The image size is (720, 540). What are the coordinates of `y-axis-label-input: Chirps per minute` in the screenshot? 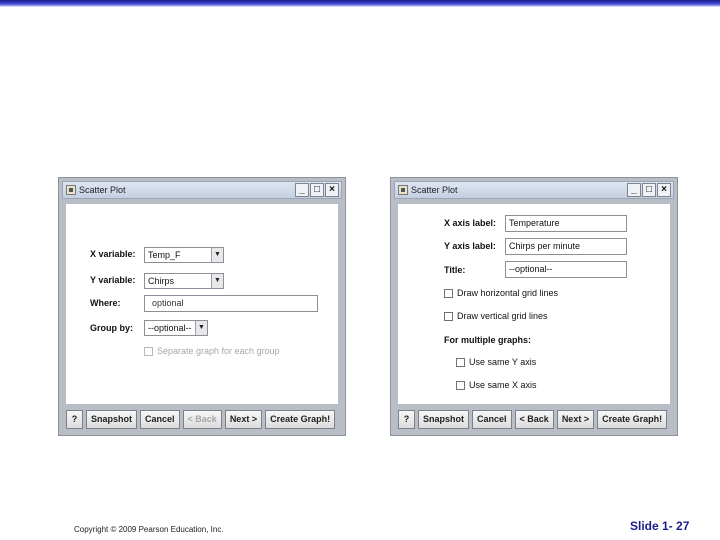 It's located at (566, 246).